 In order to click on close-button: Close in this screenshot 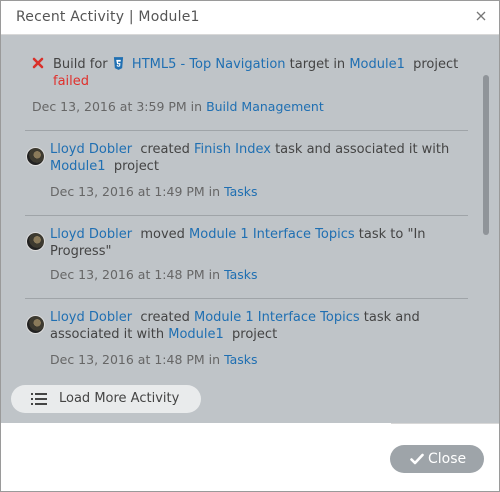, I will do `click(437, 459)`.